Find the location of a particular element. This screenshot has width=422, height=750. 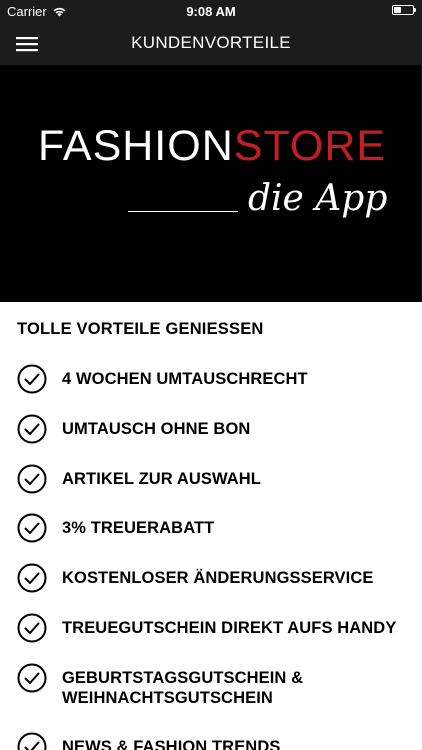

benefit-item: KOSTENLOSER ÄNDERUNGSSERVICE is located at coordinates (214, 578).